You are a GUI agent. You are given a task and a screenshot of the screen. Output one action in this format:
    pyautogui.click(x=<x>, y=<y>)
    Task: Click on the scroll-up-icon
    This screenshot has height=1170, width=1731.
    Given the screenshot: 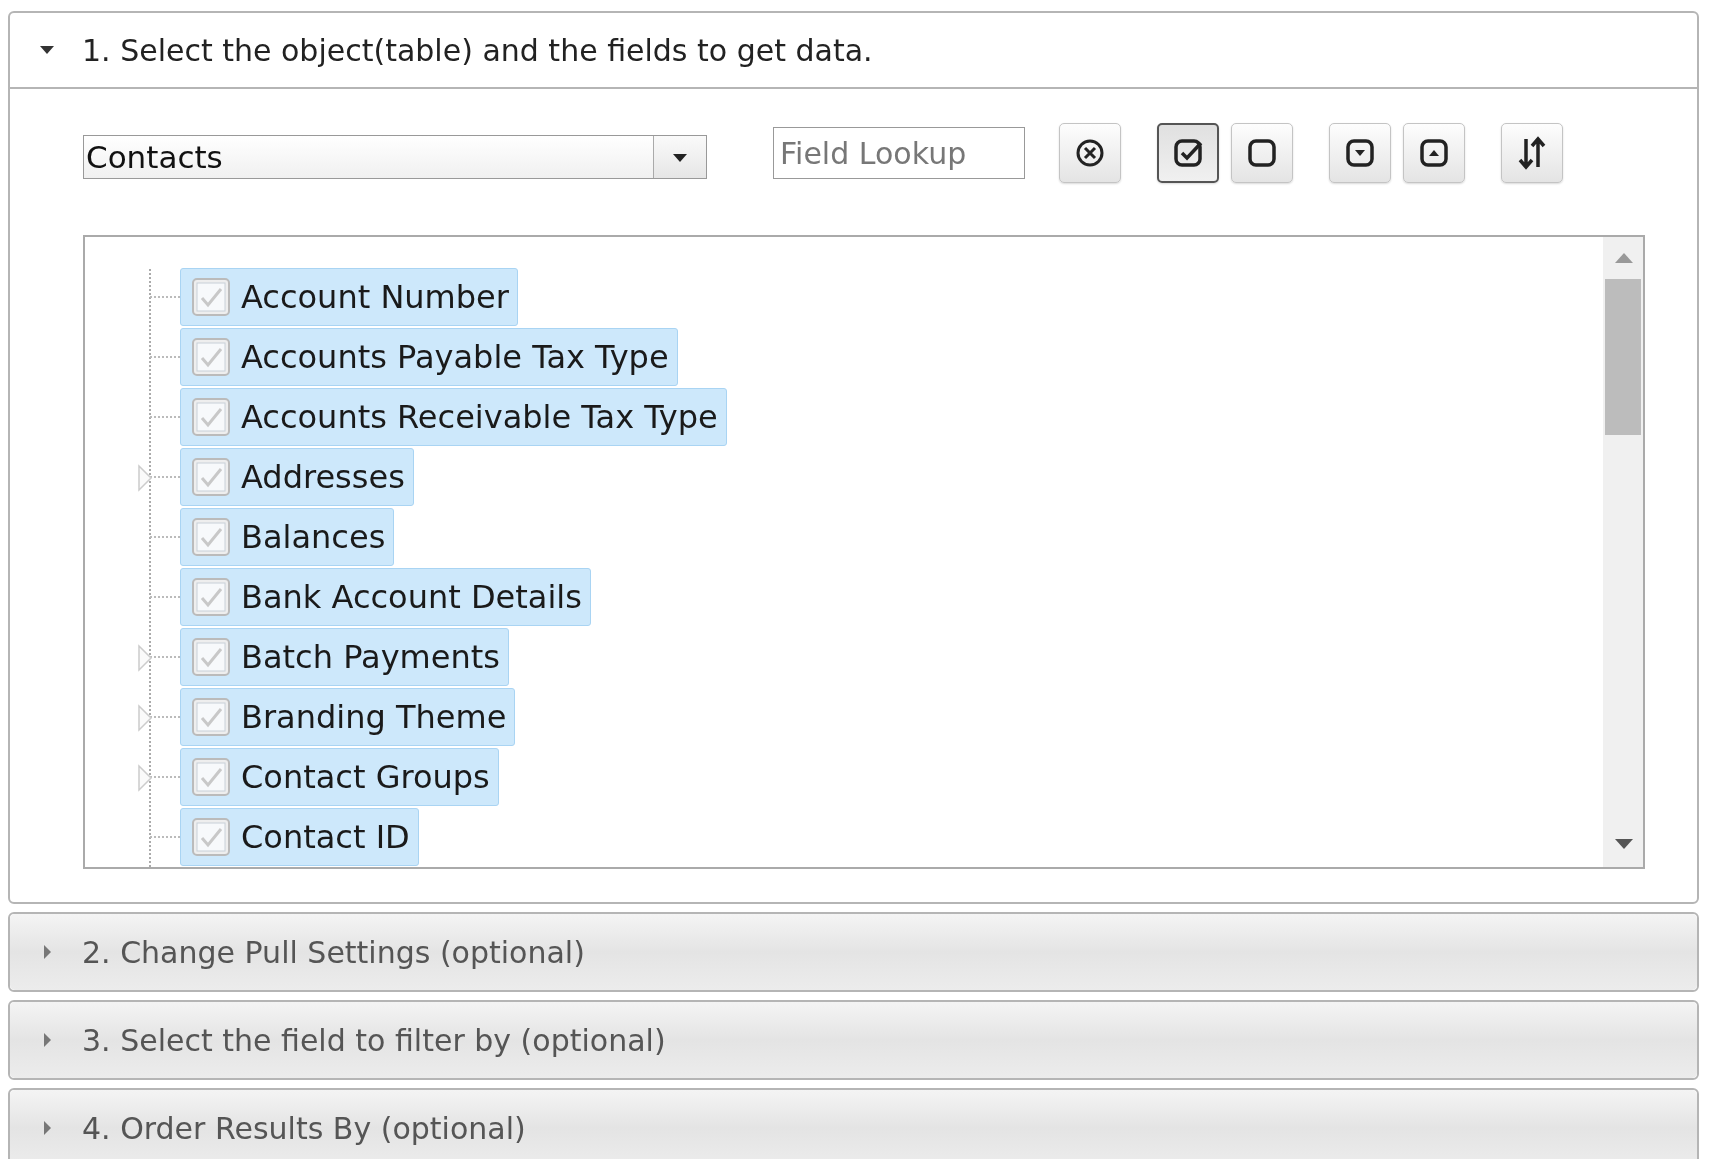 What is the action you would take?
    pyautogui.click(x=1624, y=258)
    